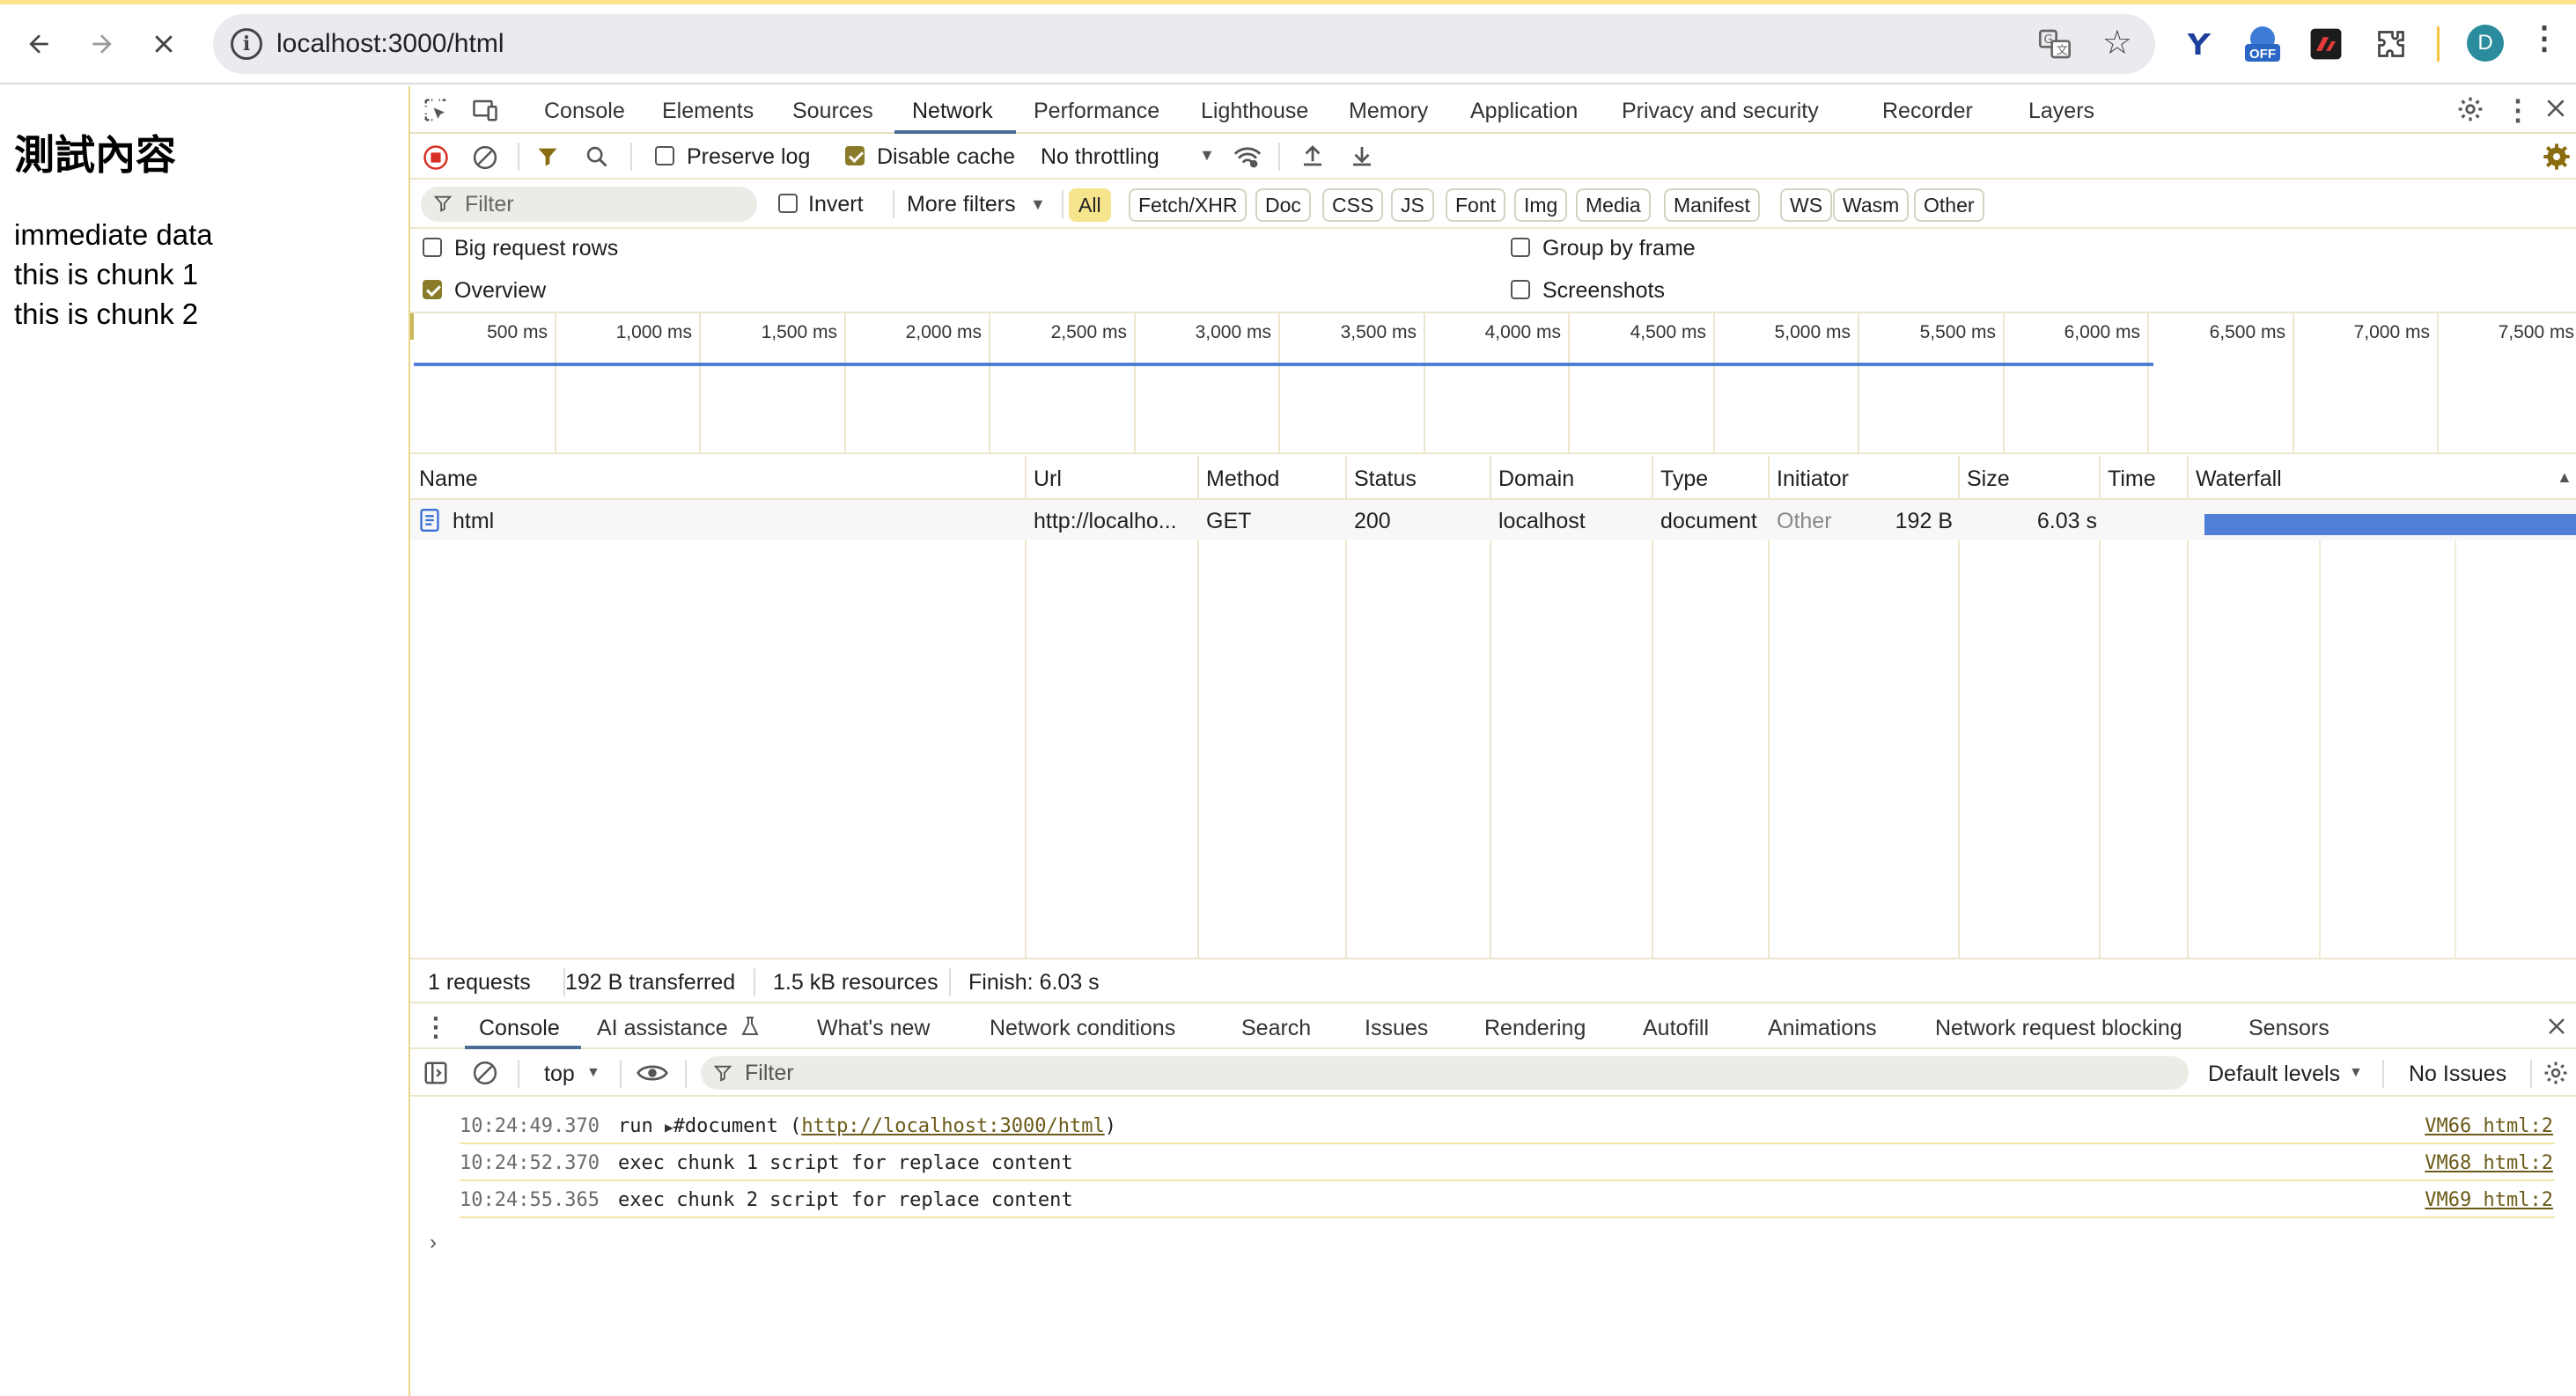  Describe the element at coordinates (2556, 1026) in the screenshot. I see `close-drawer-icon` at that location.